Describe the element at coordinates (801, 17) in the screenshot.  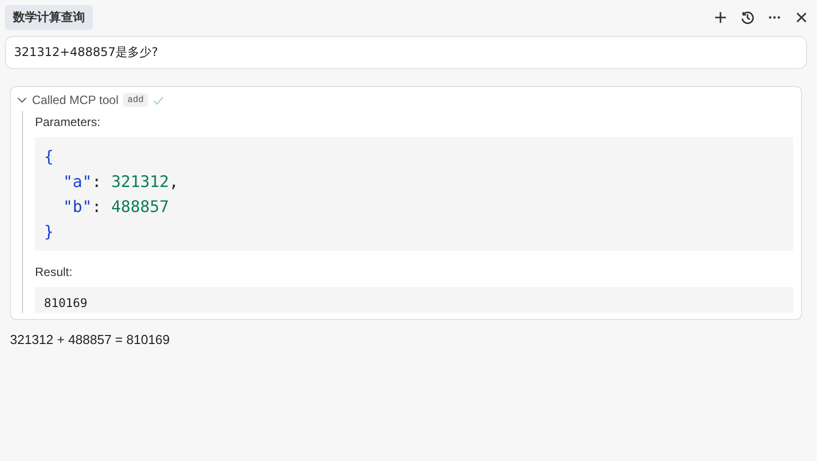
I see `close-icon` at that location.